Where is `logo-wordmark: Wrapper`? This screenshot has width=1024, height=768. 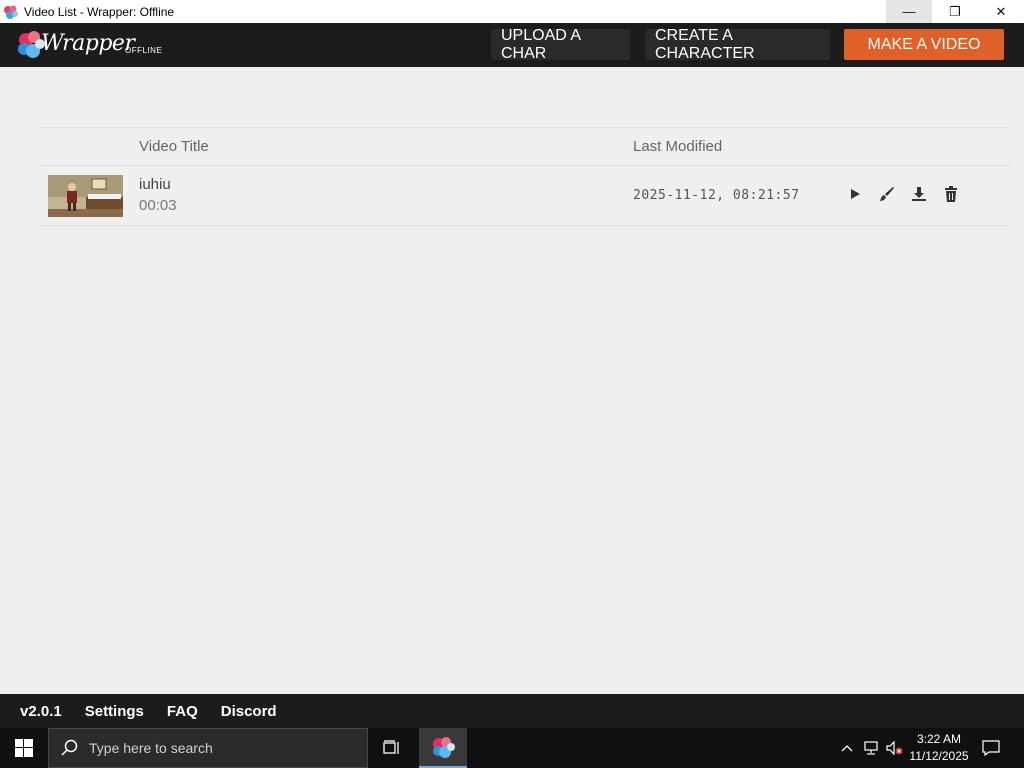 logo-wordmark: Wrapper is located at coordinates (88, 43).